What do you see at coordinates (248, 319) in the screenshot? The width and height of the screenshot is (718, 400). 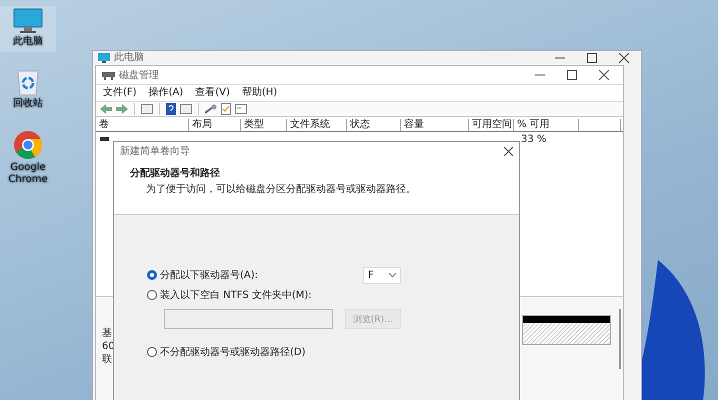 I see `folder-path-field` at bounding box center [248, 319].